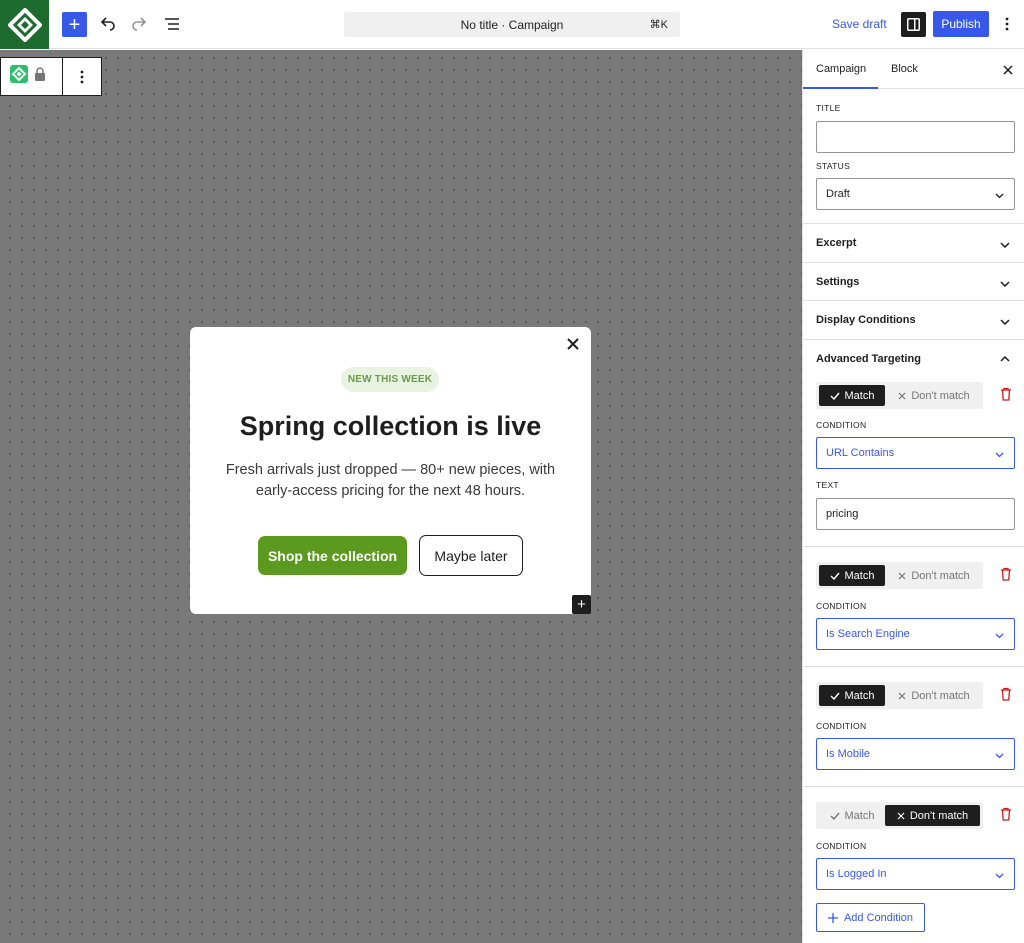  What do you see at coordinates (866, 320) in the screenshot?
I see `section-display-conditions: Display Conditions` at bounding box center [866, 320].